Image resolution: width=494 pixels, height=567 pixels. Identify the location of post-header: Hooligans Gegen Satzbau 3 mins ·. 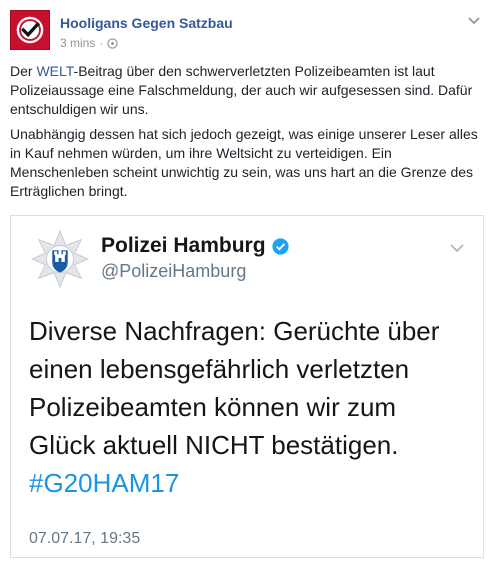
(247, 31).